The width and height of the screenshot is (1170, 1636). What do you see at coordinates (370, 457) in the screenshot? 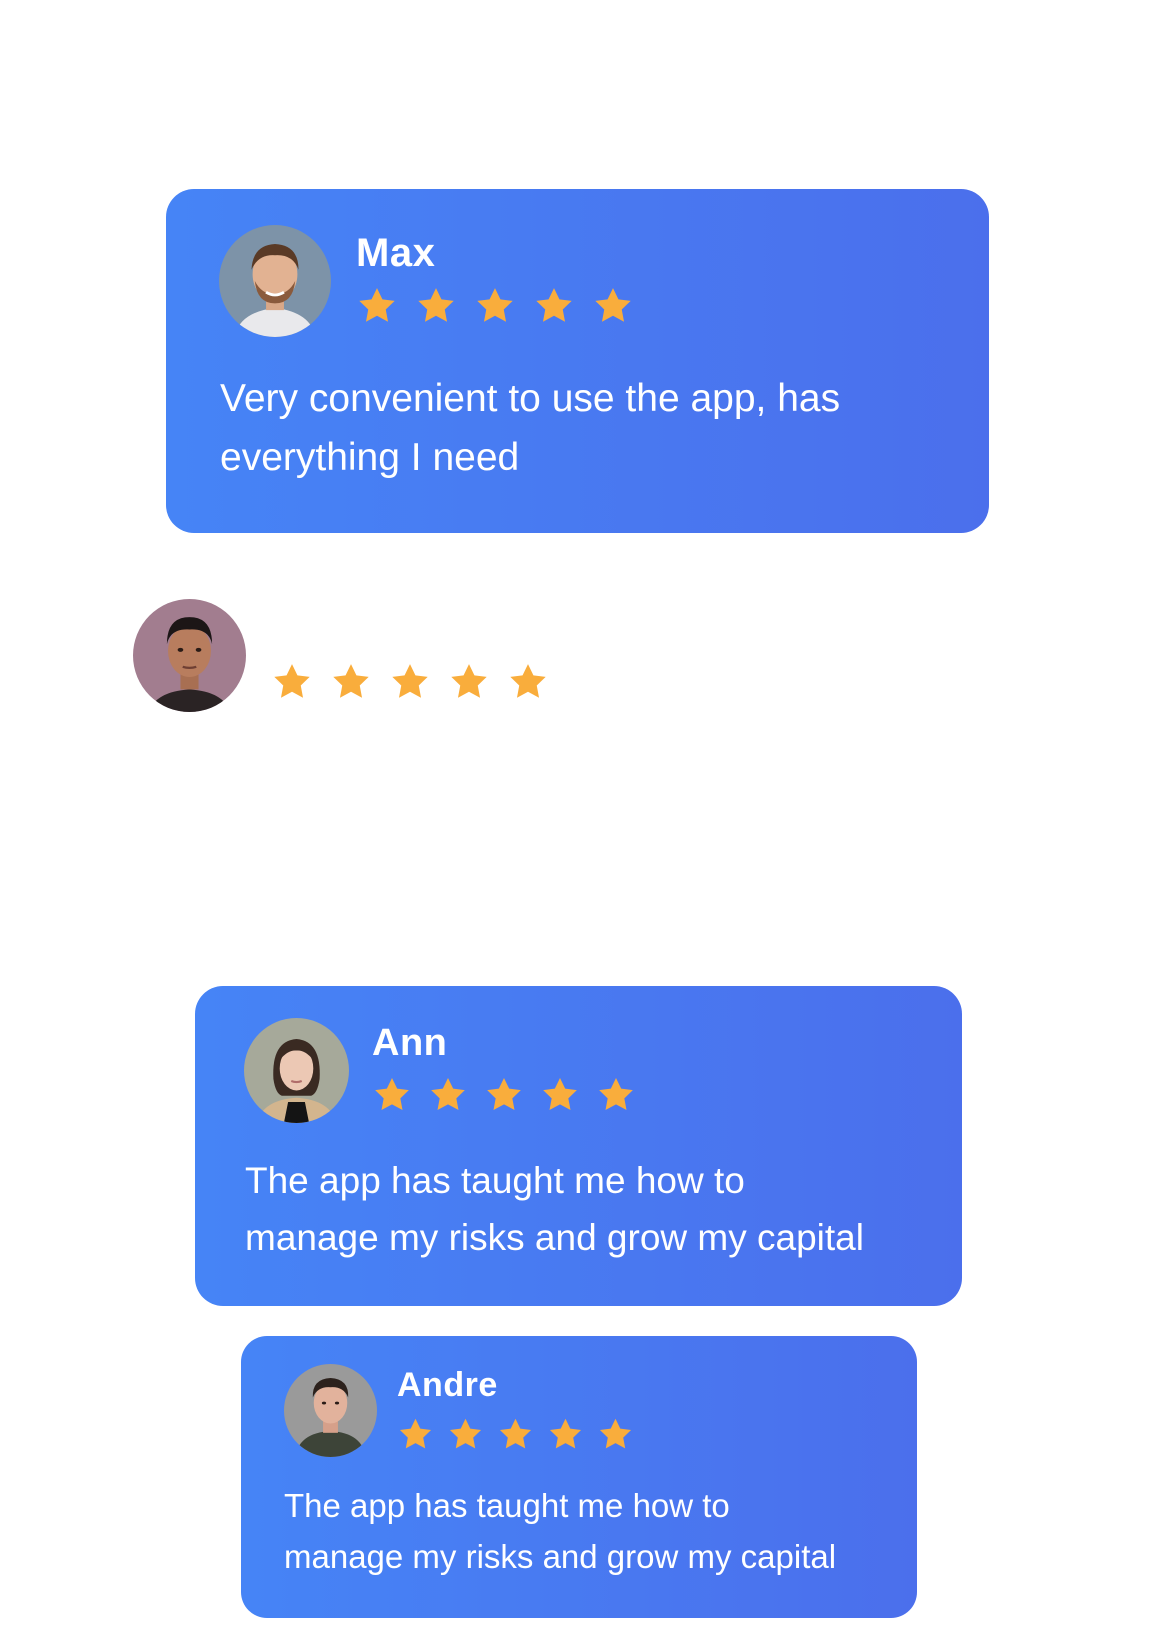
I see `review-text-line-2: everything I need` at bounding box center [370, 457].